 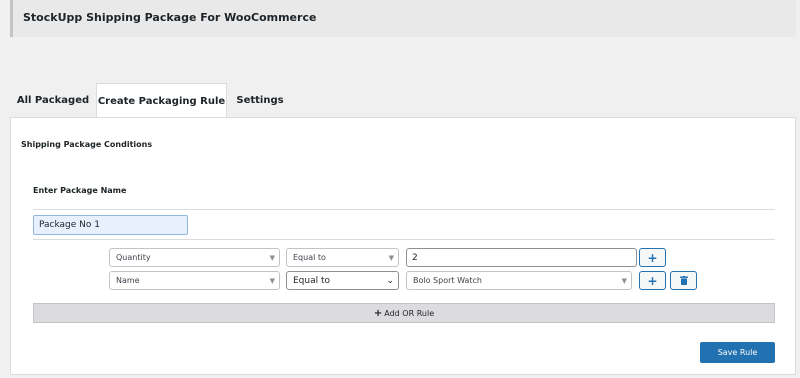 What do you see at coordinates (260, 100) in the screenshot?
I see `tab-settings: Settings` at bounding box center [260, 100].